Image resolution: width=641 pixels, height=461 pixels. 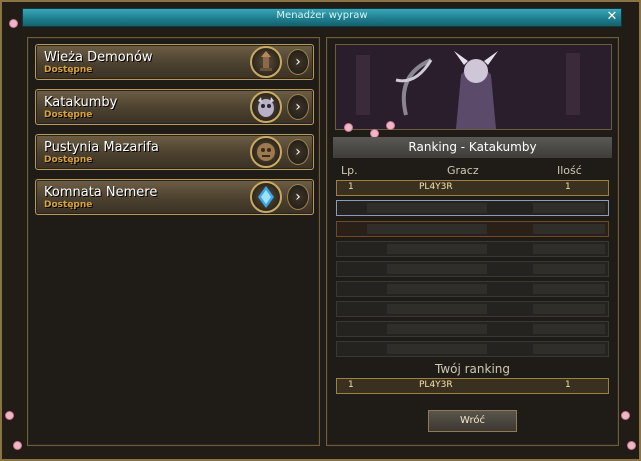 I want to click on ranking-row: 1 PL4Y3R 1, so click(x=472, y=188).